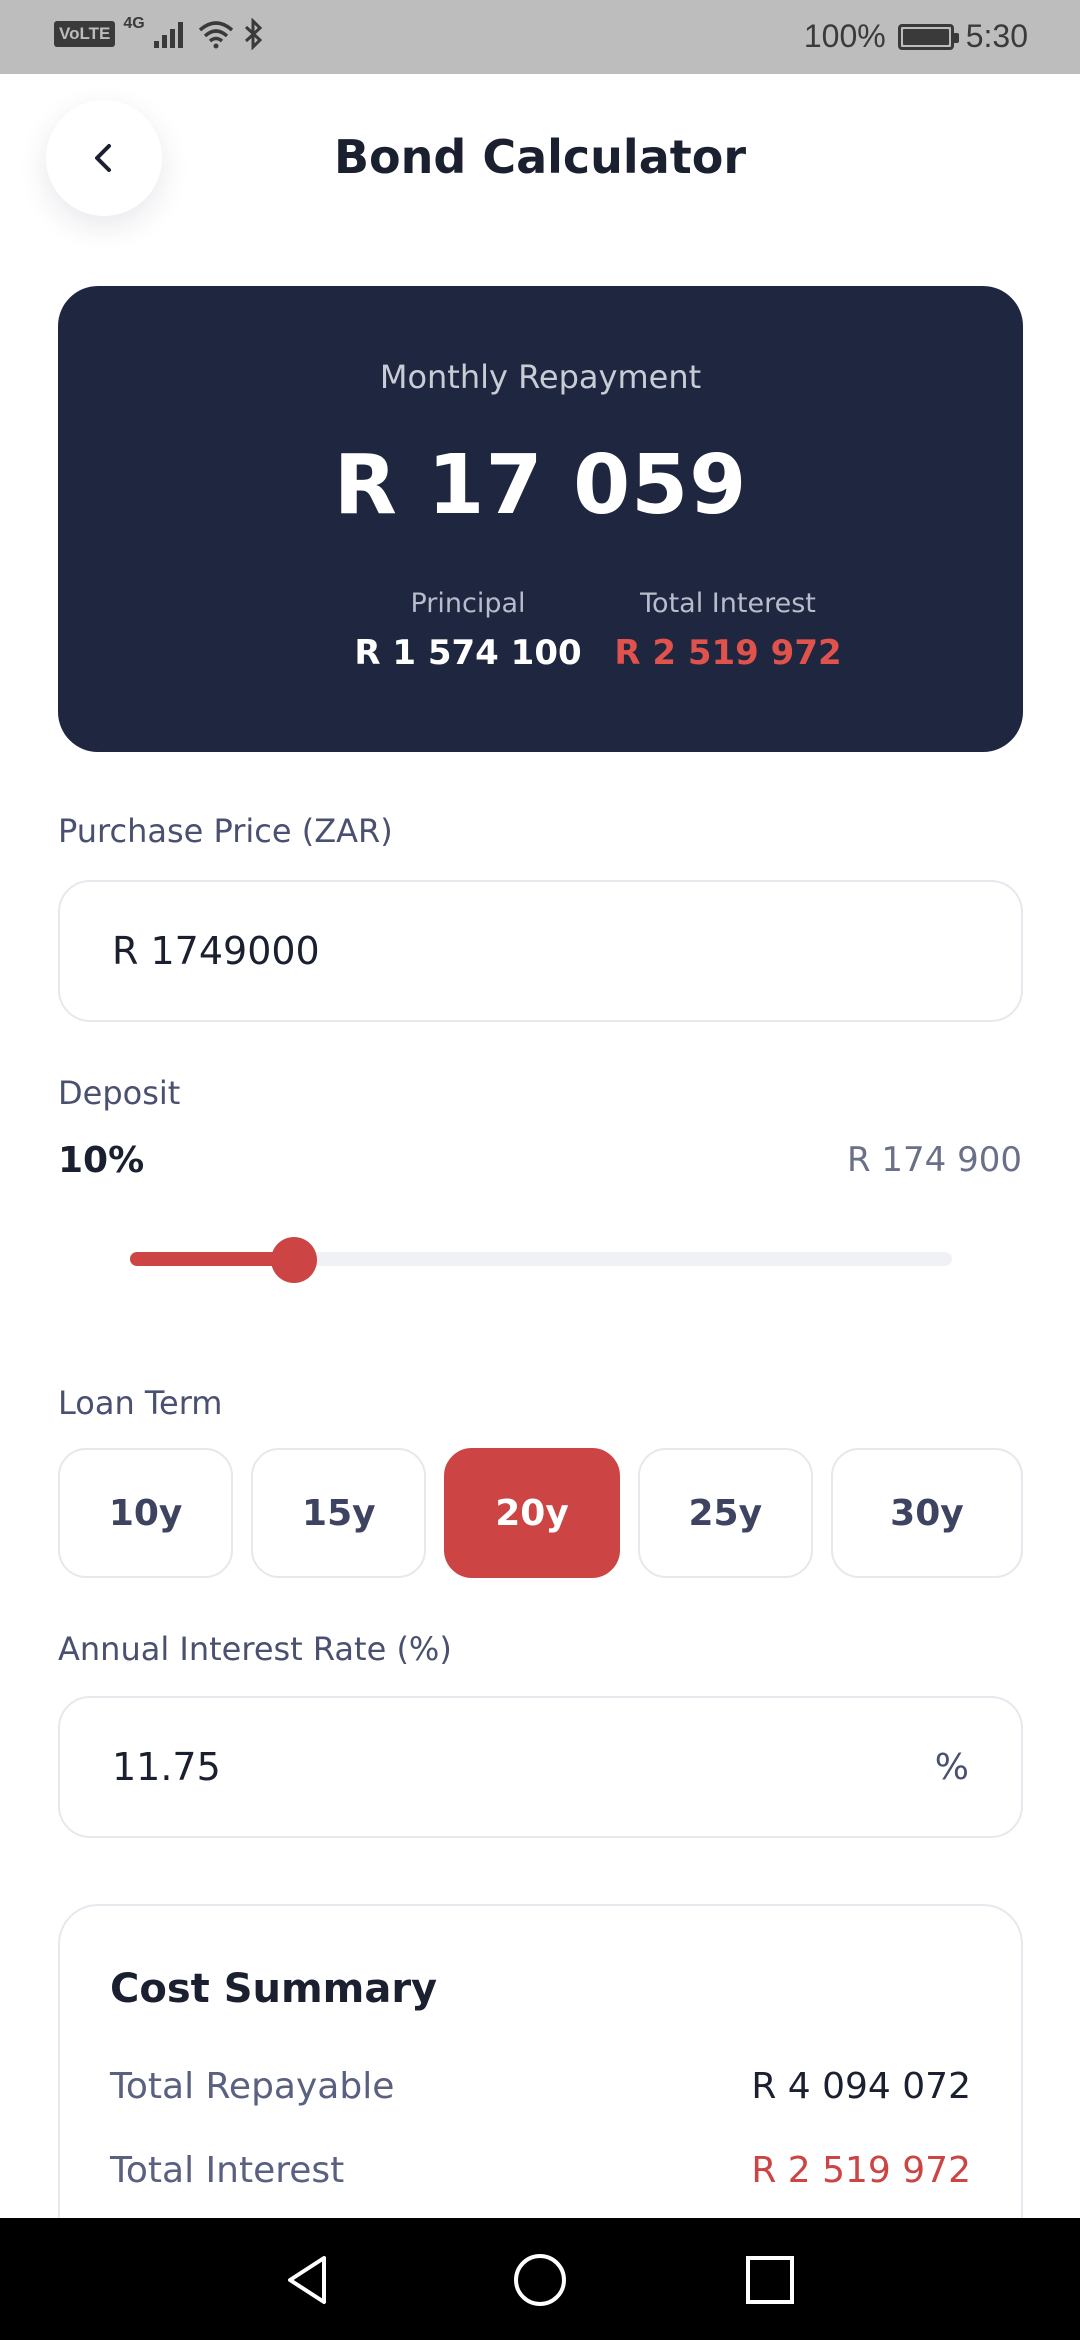  I want to click on term-option-25y: 25y, so click(725, 1513).